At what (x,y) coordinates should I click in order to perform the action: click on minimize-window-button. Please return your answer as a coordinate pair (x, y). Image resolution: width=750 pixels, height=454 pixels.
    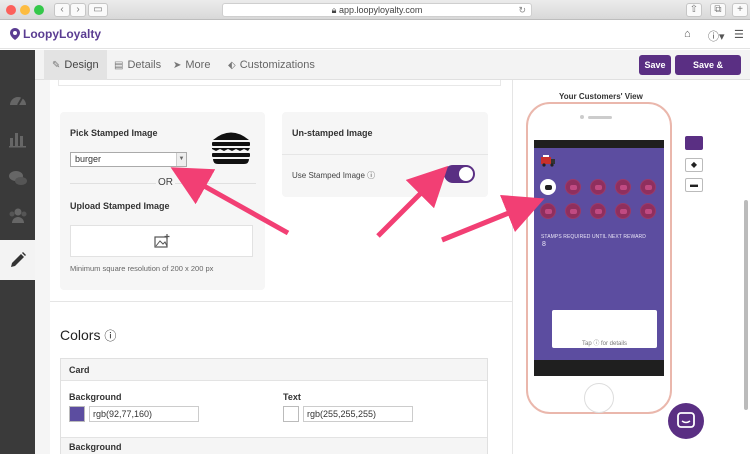
    Looking at the image, I should click on (25, 10).